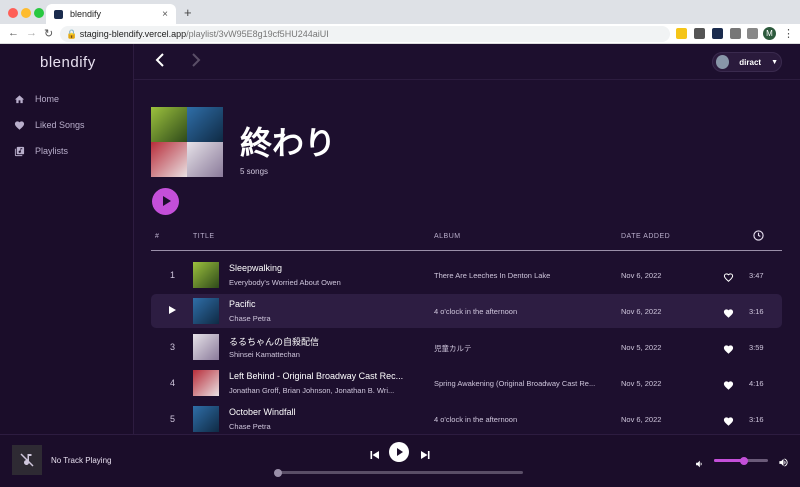  Describe the element at coordinates (398, 472) in the screenshot. I see `progress-slider` at that location.